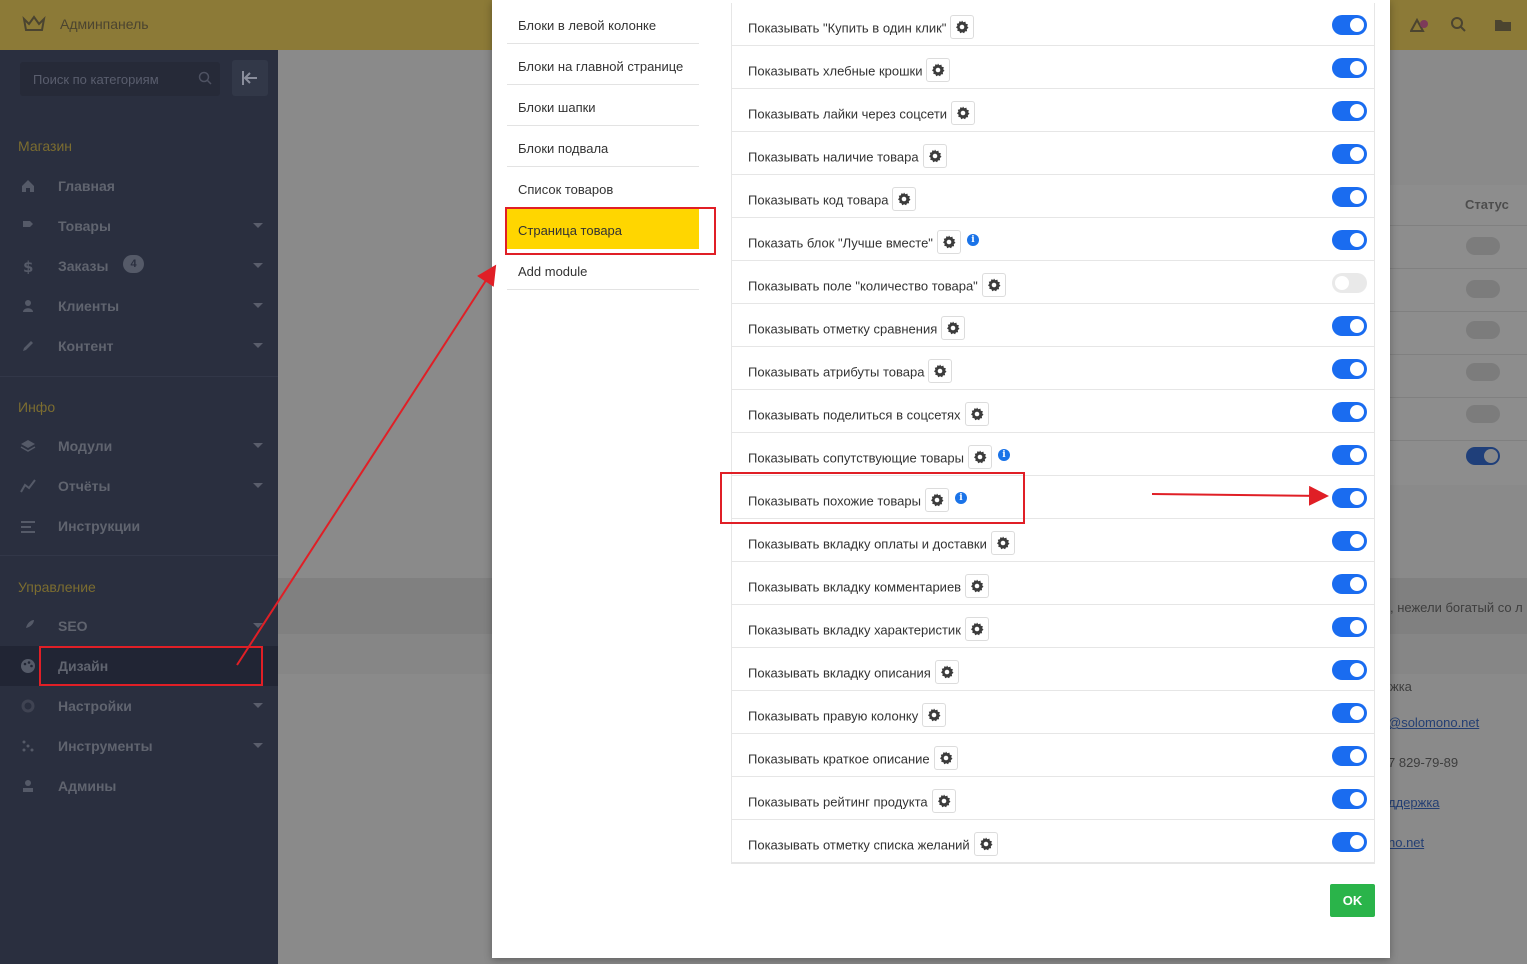 The width and height of the screenshot is (1527, 964). Describe the element at coordinates (120, 79) in the screenshot. I see `category-search-input: Поиск по категориям` at that location.